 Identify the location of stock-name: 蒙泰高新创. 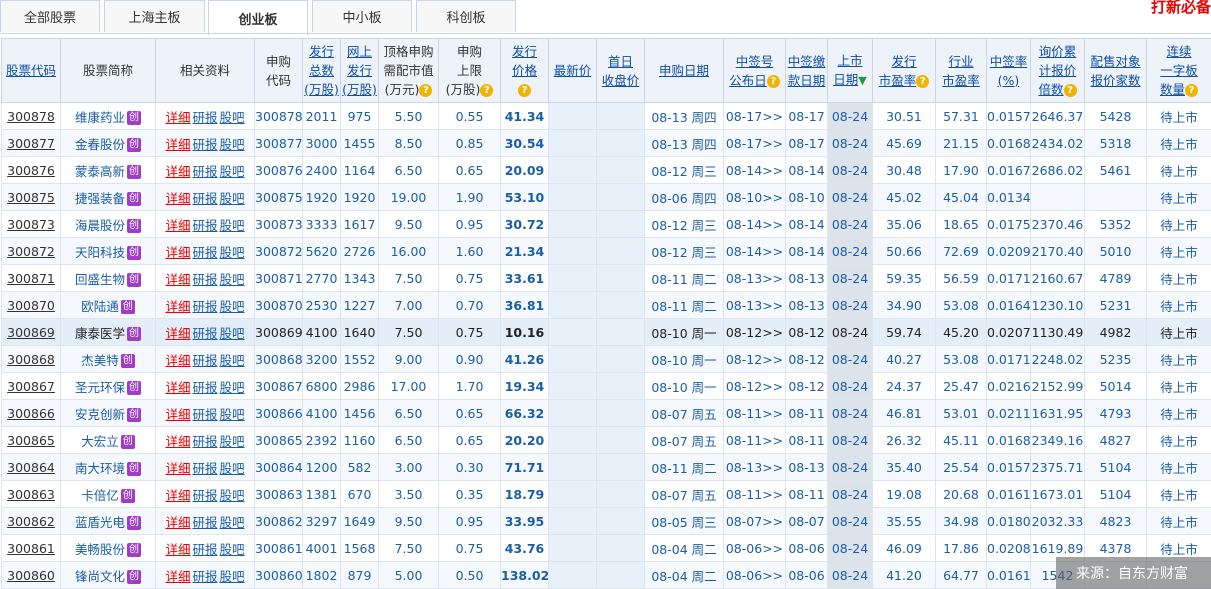
(108, 170).